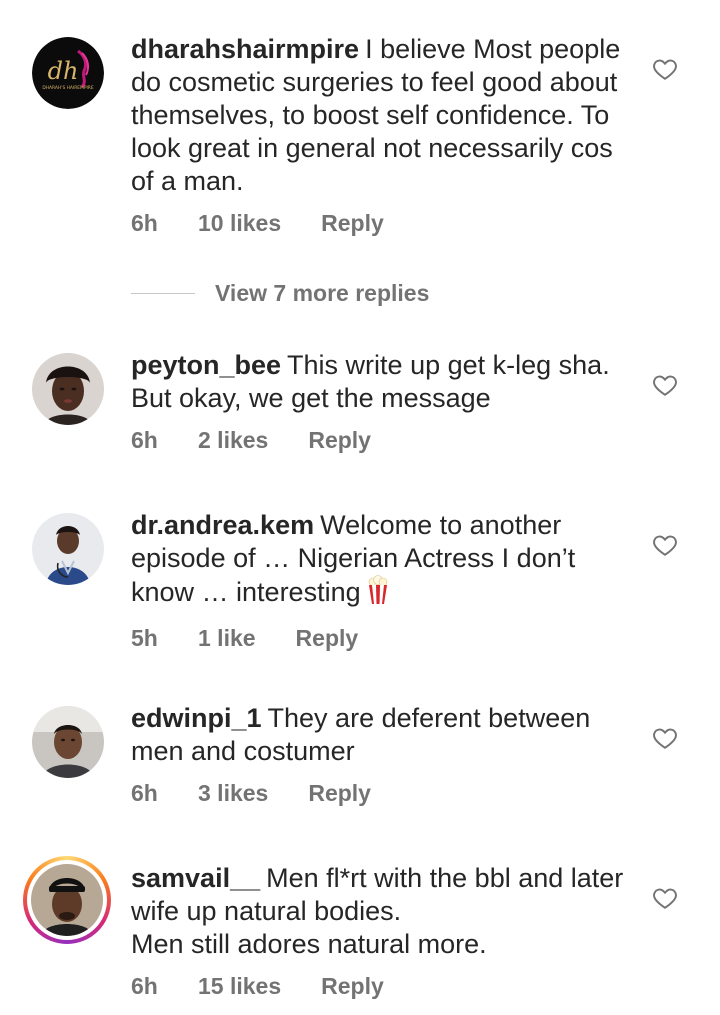 This screenshot has width=720, height=1015. What do you see at coordinates (67, 88) in the screenshot?
I see `avatar-caption: DHARAH'S HAIREMPIRE` at bounding box center [67, 88].